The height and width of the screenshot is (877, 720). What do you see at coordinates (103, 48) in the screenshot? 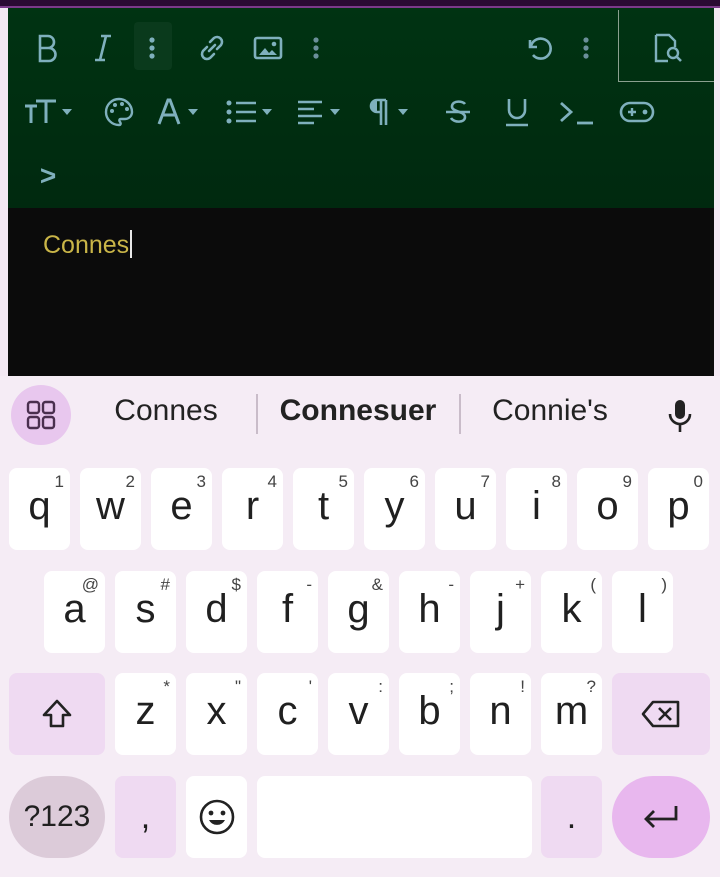
I see `italic-icon` at bounding box center [103, 48].